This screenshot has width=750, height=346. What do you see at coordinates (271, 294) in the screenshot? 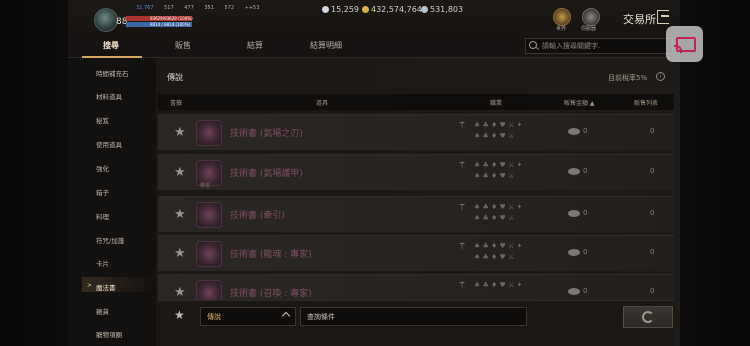
I see `item-name: 技術書 (召喚 : 專家)` at bounding box center [271, 294].